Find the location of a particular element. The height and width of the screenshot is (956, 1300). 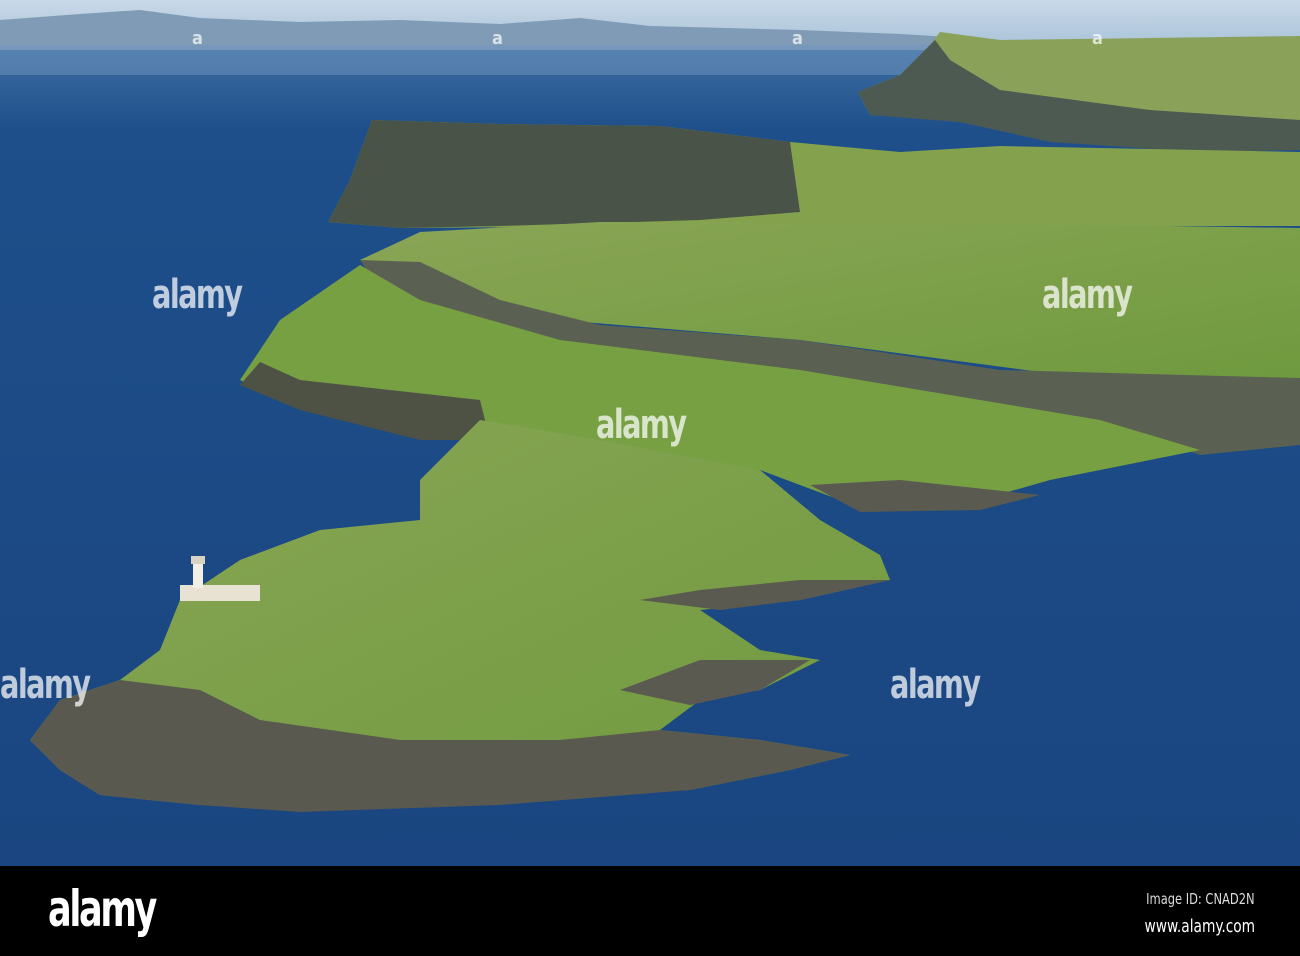

image-id: Image ID: CNAD2N is located at coordinates (1200, 899).